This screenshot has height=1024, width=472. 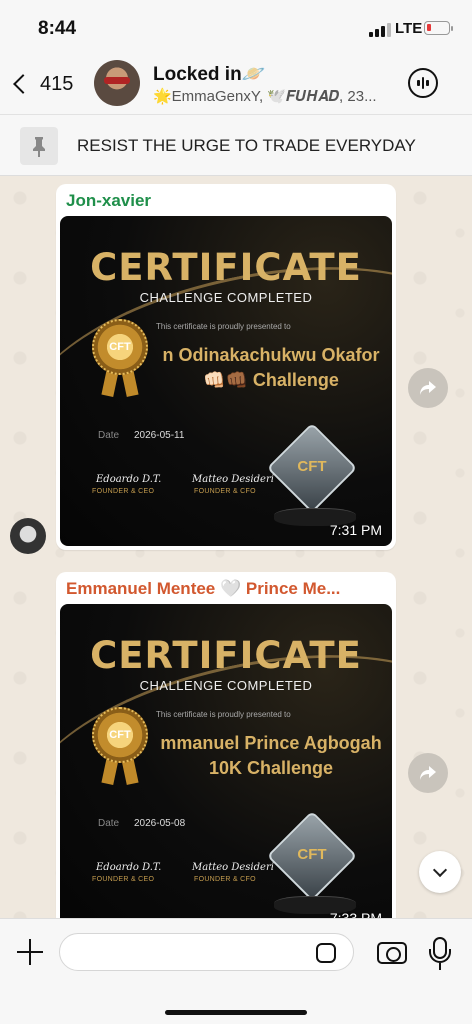 What do you see at coordinates (392, 953) in the screenshot?
I see `camera-icon` at bounding box center [392, 953].